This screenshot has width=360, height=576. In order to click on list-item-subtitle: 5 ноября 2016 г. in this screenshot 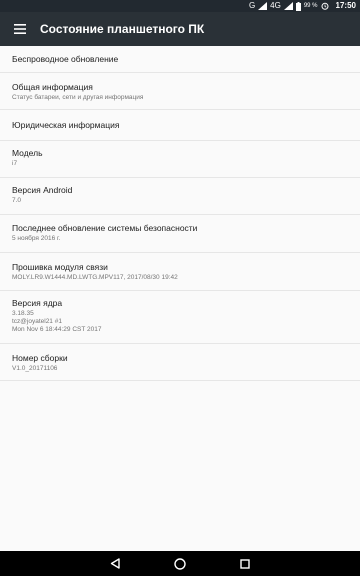, I will do `click(36, 238)`.